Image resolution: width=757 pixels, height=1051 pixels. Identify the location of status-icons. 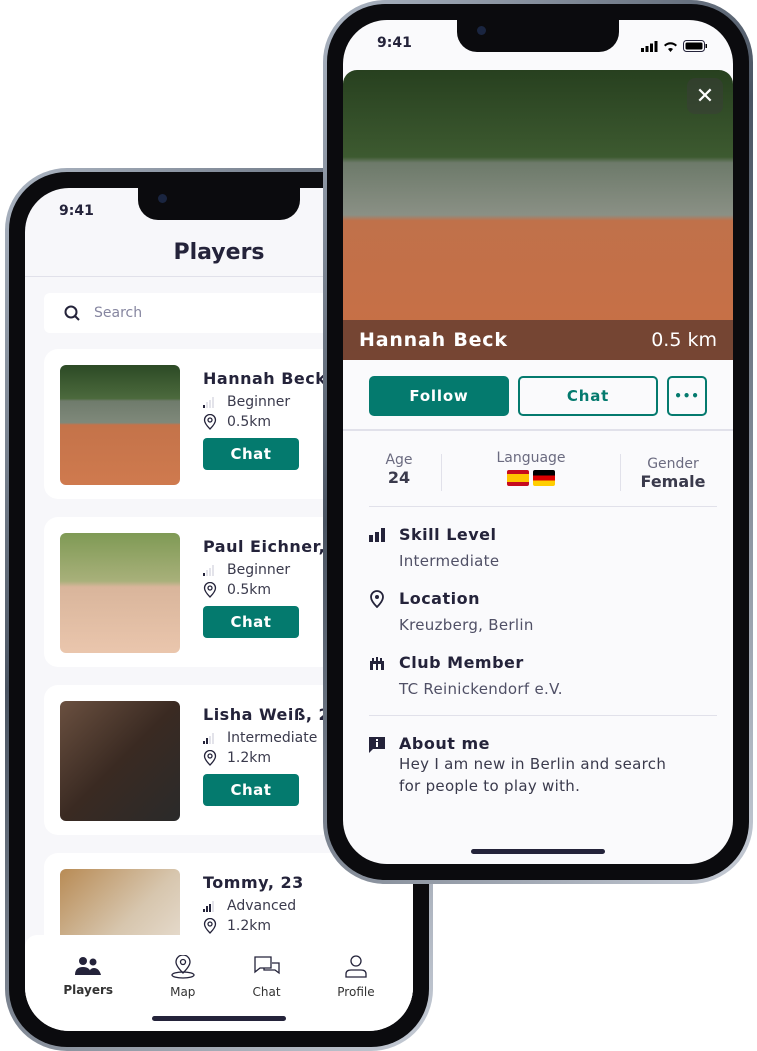
(674, 46).